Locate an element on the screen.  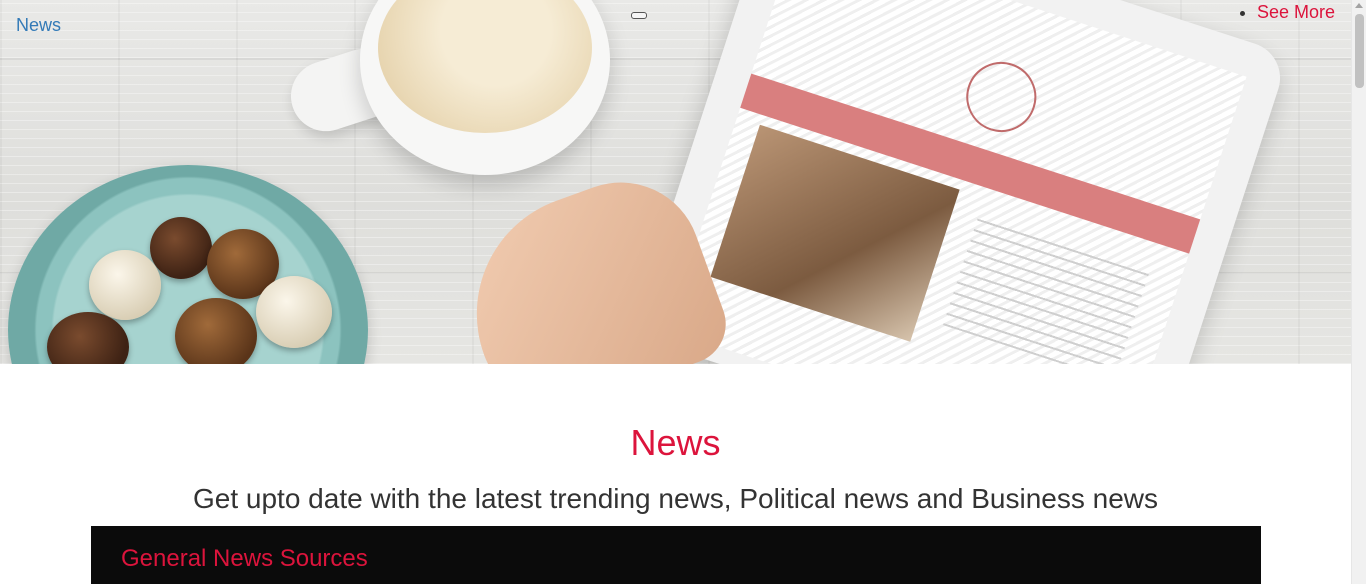
page-scrollbar is located at coordinates (1358, 292).